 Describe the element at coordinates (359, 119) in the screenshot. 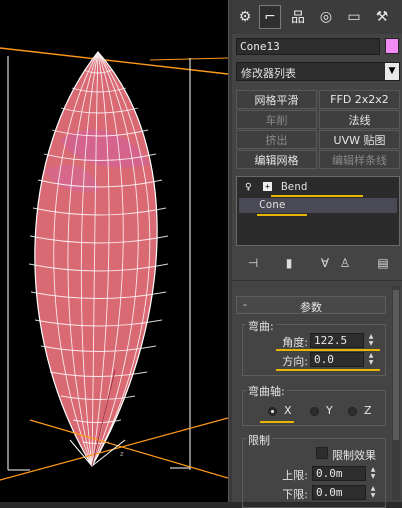

I see `normal-button: 法线` at that location.